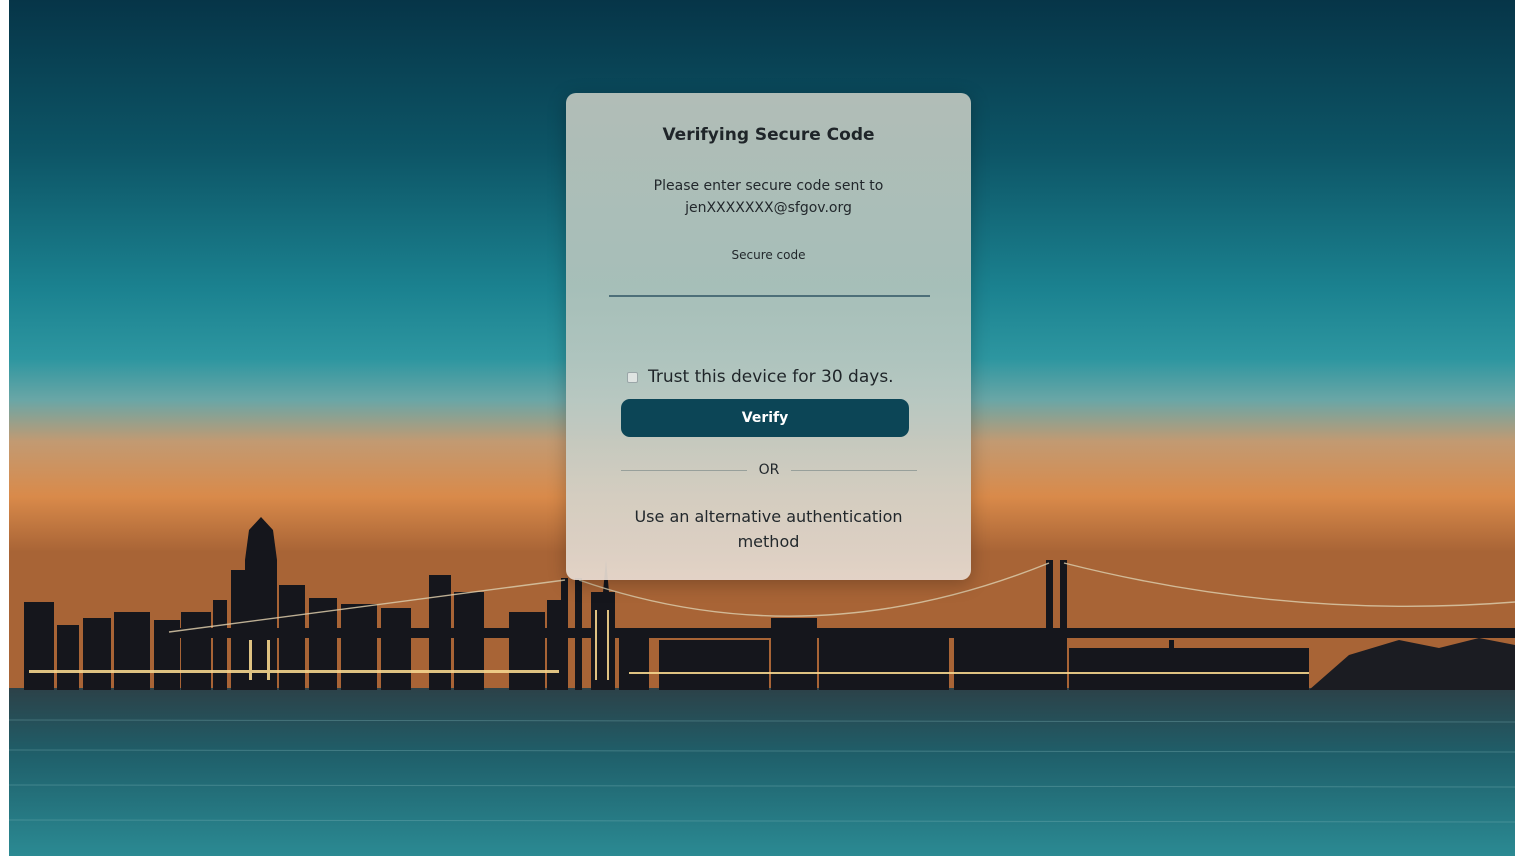  What do you see at coordinates (771, 377) in the screenshot?
I see `trust-device-label: Trust this device for 30 days.` at bounding box center [771, 377].